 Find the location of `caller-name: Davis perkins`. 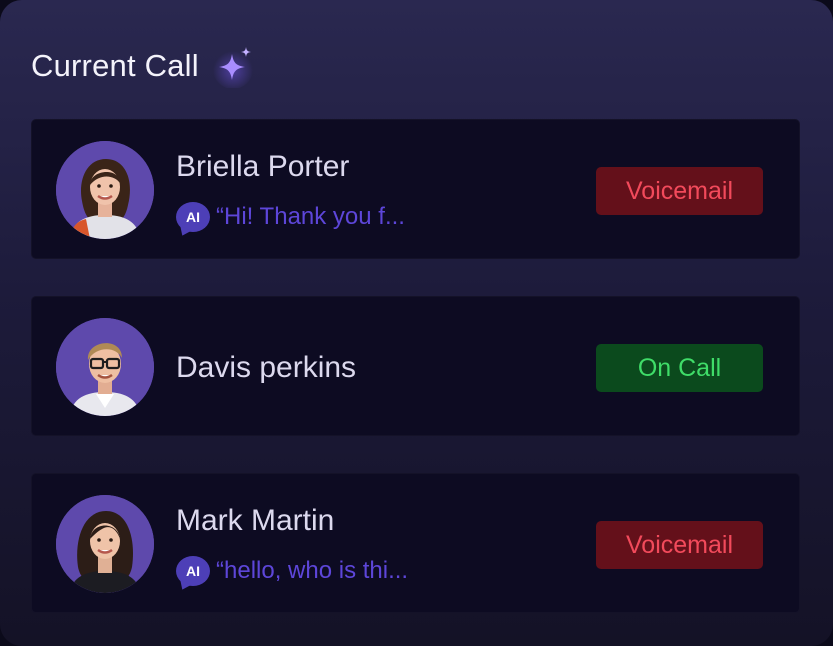

caller-name: Davis perkins is located at coordinates (266, 367).